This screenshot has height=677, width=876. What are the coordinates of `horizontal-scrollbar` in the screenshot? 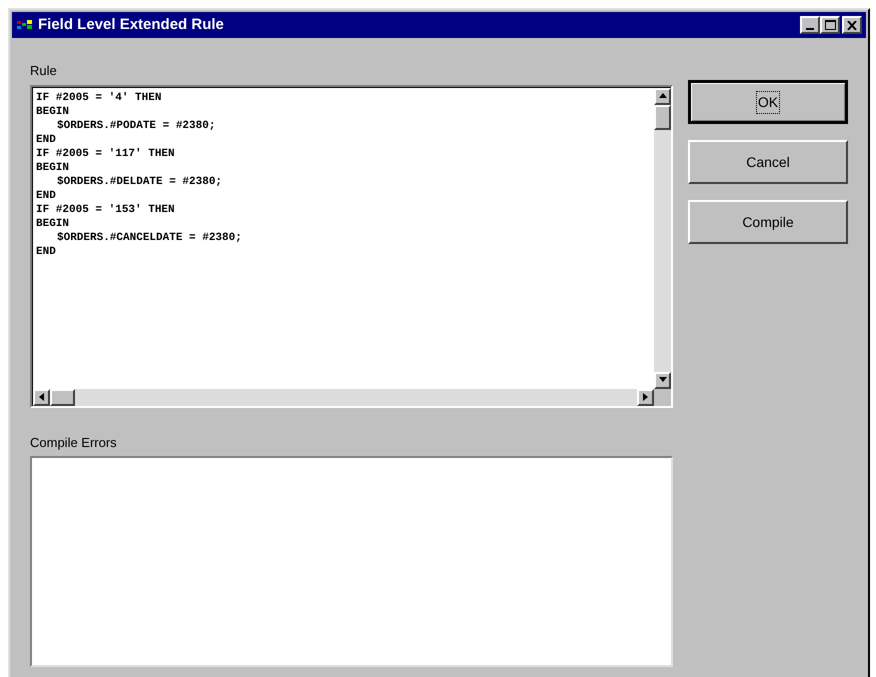 It's located at (343, 397).